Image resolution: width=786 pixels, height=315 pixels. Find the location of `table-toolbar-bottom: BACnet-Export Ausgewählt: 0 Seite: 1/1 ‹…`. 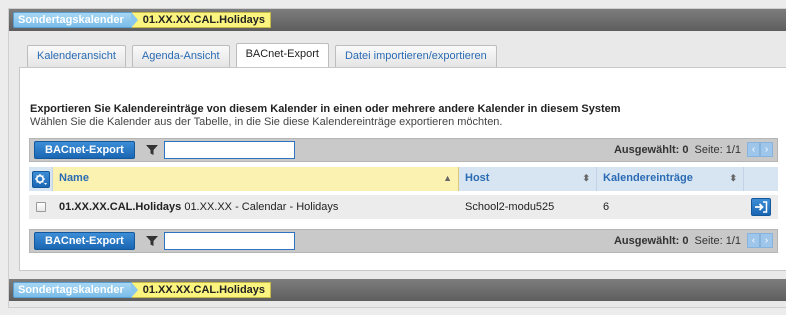

table-toolbar-bottom: BACnet-Export Ausgewählt: 0 Seite: 1/1 ‹… is located at coordinates (403, 241).